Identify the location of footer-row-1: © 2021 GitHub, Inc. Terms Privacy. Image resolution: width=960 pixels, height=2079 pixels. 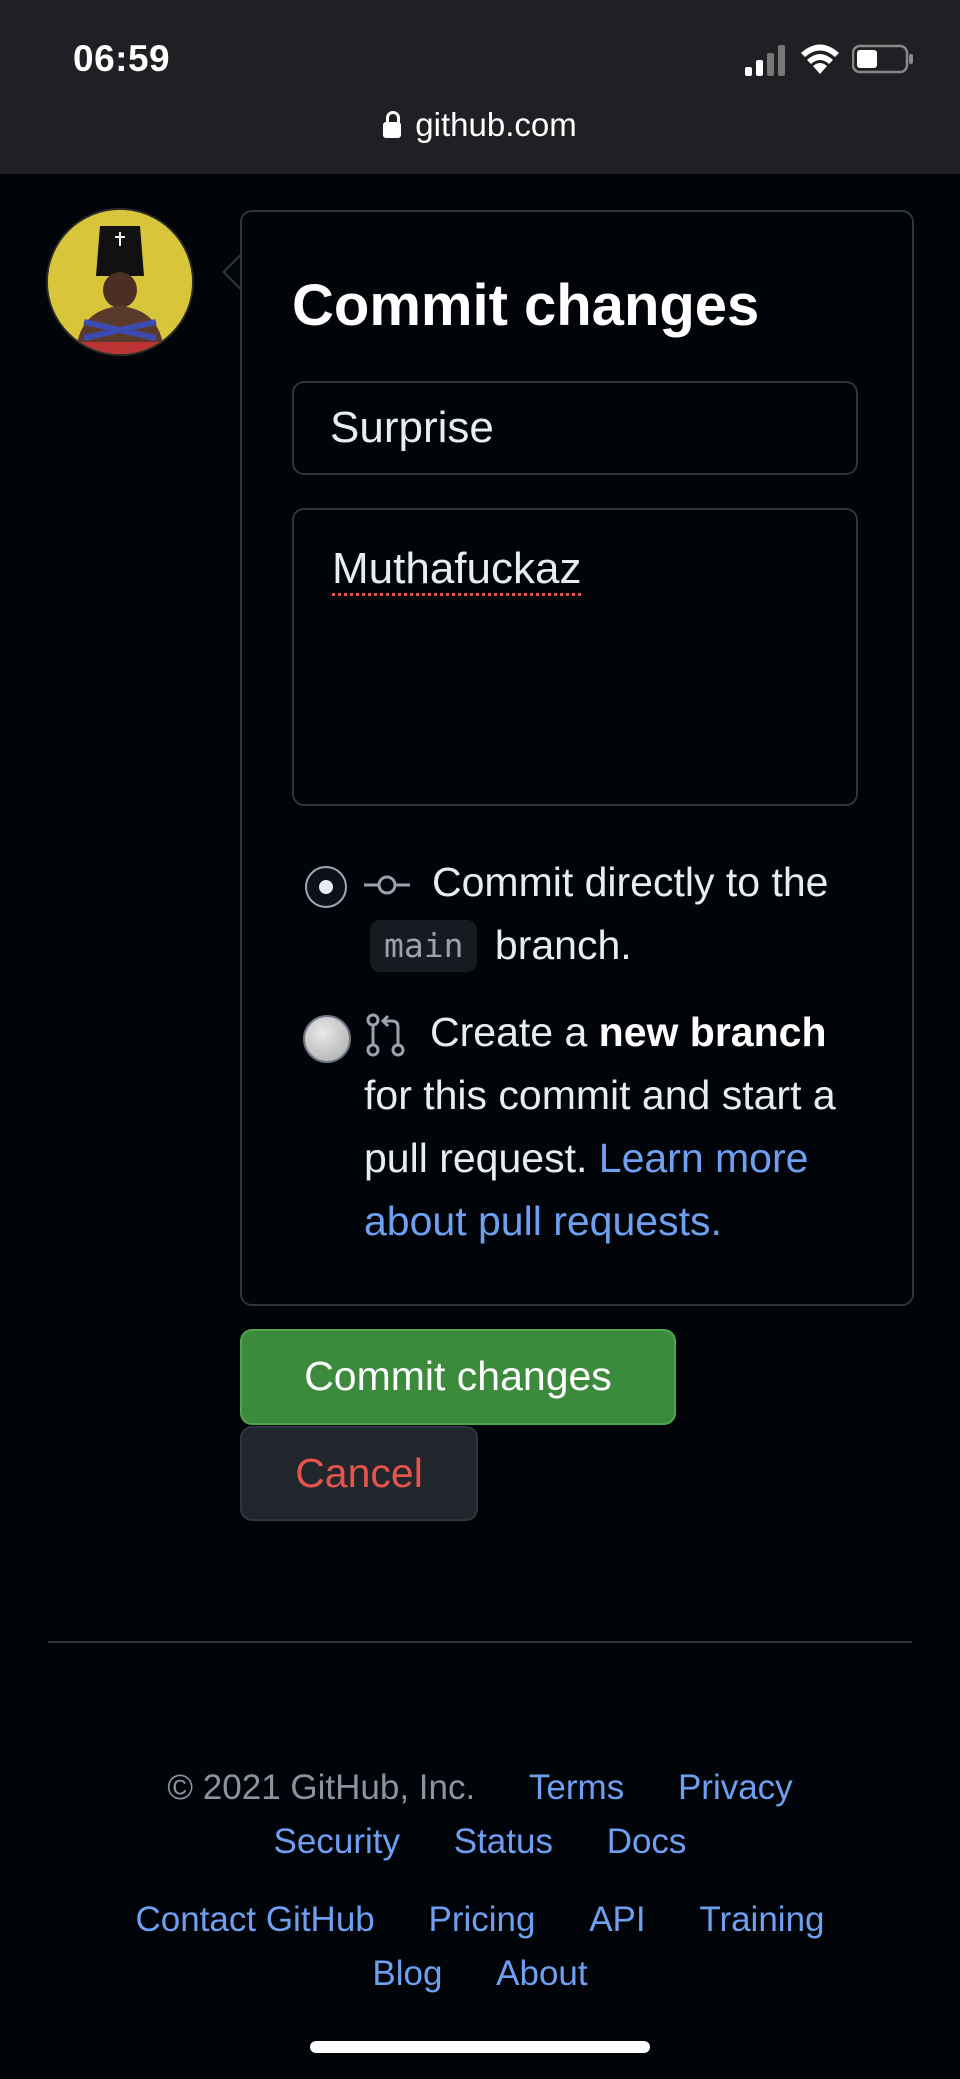
(480, 1788).